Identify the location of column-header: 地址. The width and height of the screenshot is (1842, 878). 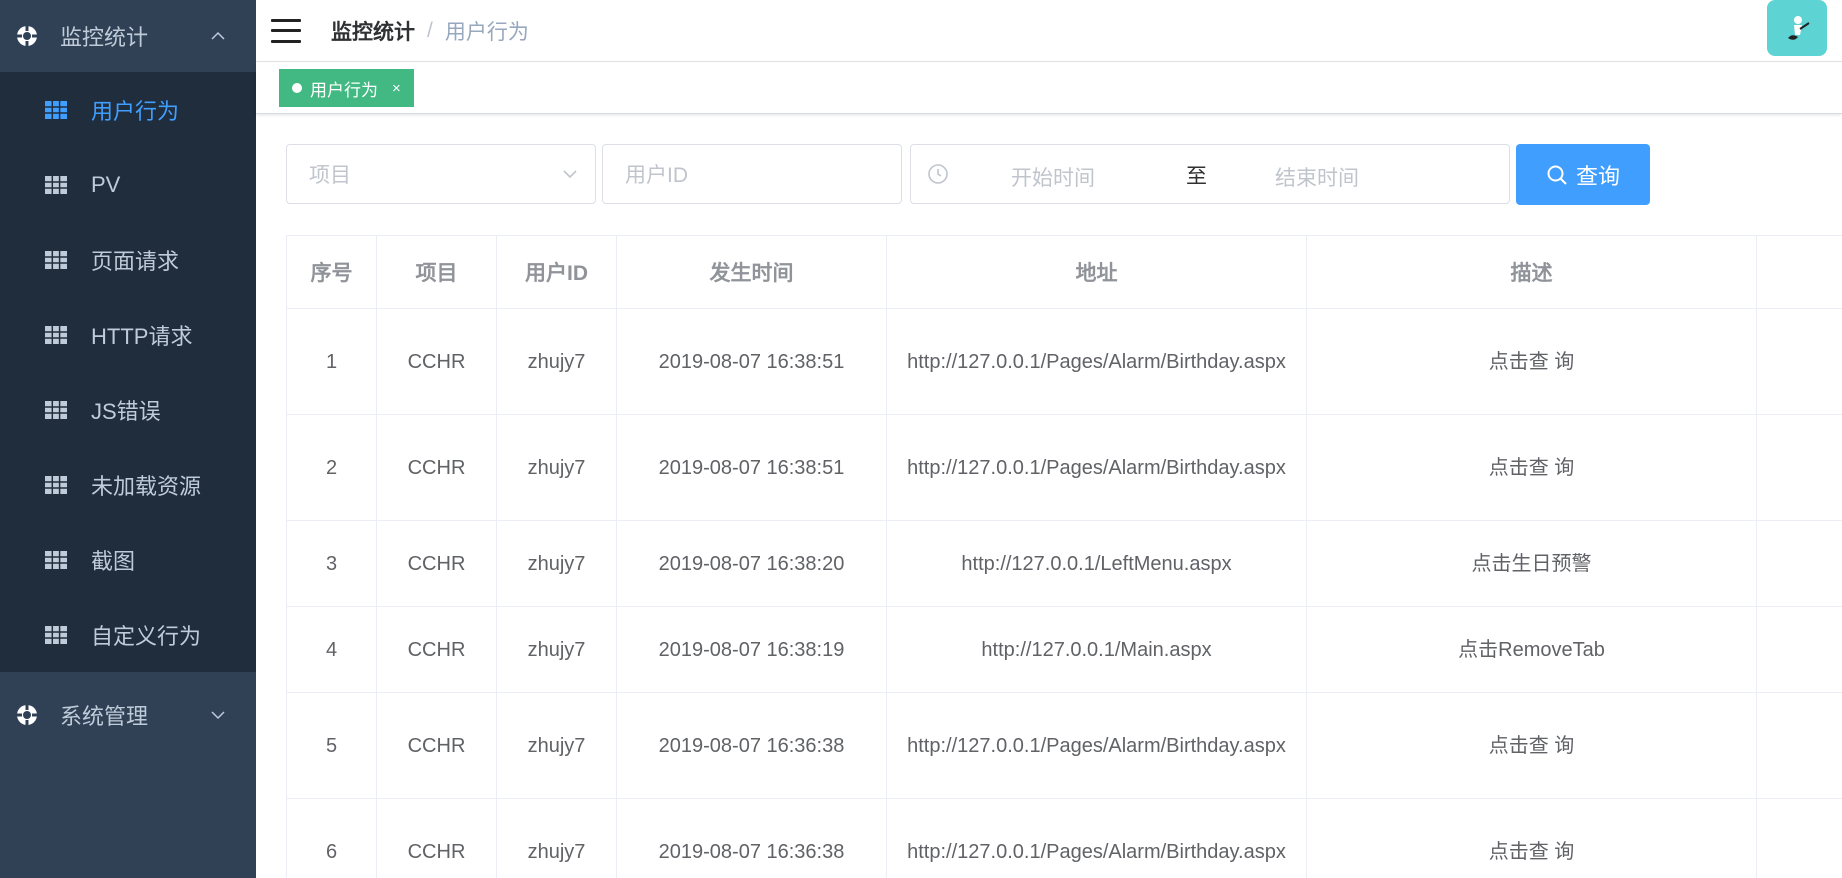
(1096, 272).